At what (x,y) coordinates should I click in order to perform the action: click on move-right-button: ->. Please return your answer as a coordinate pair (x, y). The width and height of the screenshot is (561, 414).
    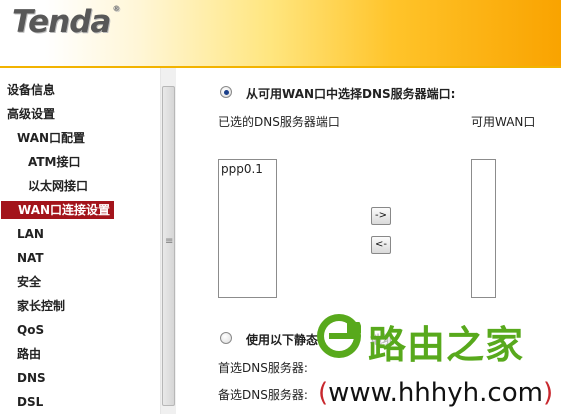
    Looking at the image, I should click on (381, 216).